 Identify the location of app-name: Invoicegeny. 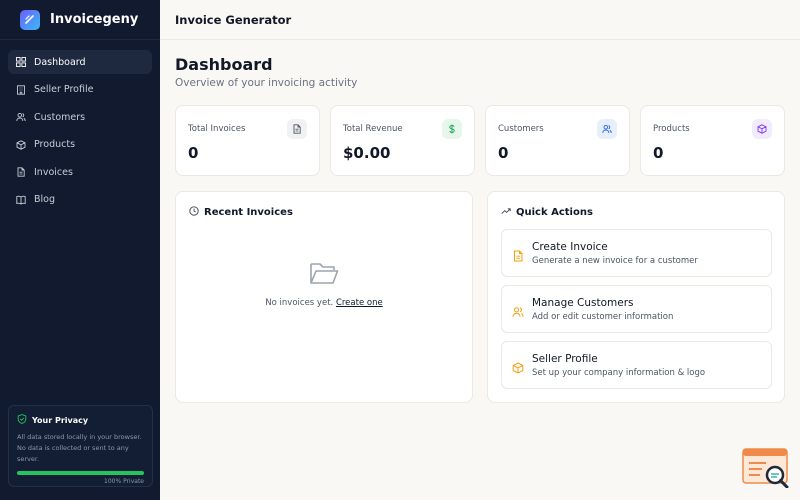
(94, 19).